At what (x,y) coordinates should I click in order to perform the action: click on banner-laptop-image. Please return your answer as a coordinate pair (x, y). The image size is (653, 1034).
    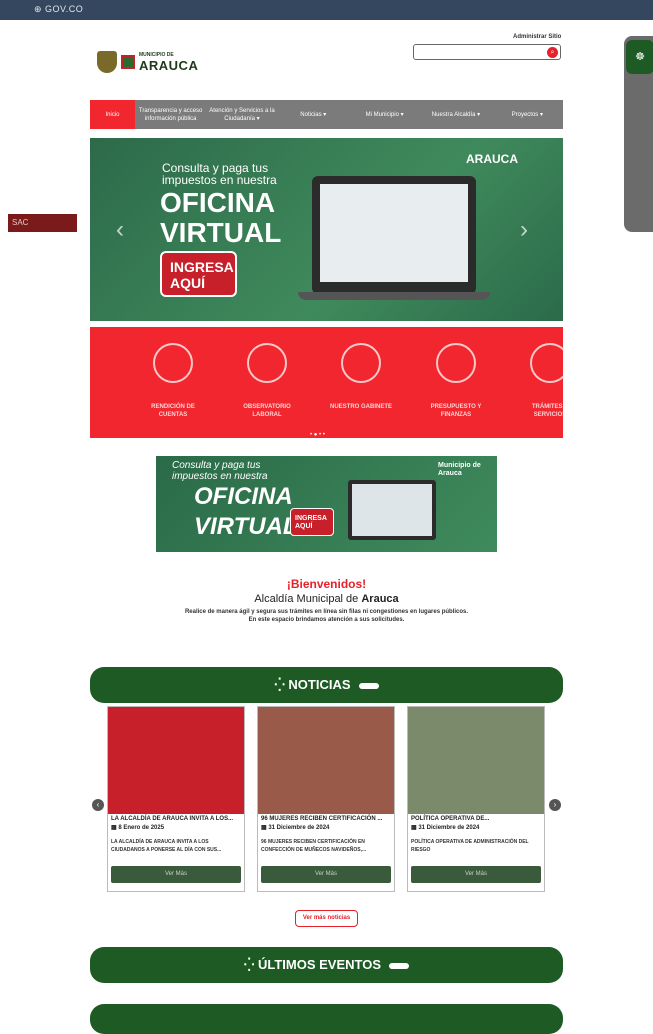
    Looking at the image, I should click on (392, 510).